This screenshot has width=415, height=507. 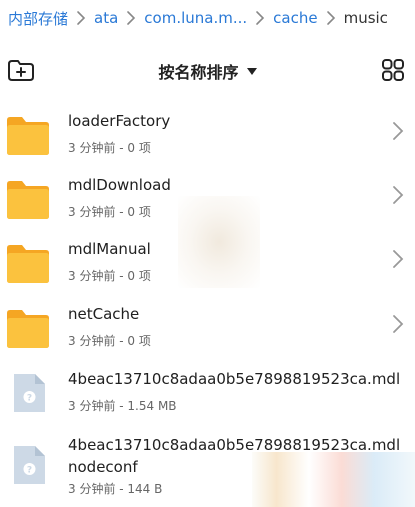 I want to click on file-name: 4beac13710c8adaa0b5e7898819523ca.mdl, so click(x=234, y=379).